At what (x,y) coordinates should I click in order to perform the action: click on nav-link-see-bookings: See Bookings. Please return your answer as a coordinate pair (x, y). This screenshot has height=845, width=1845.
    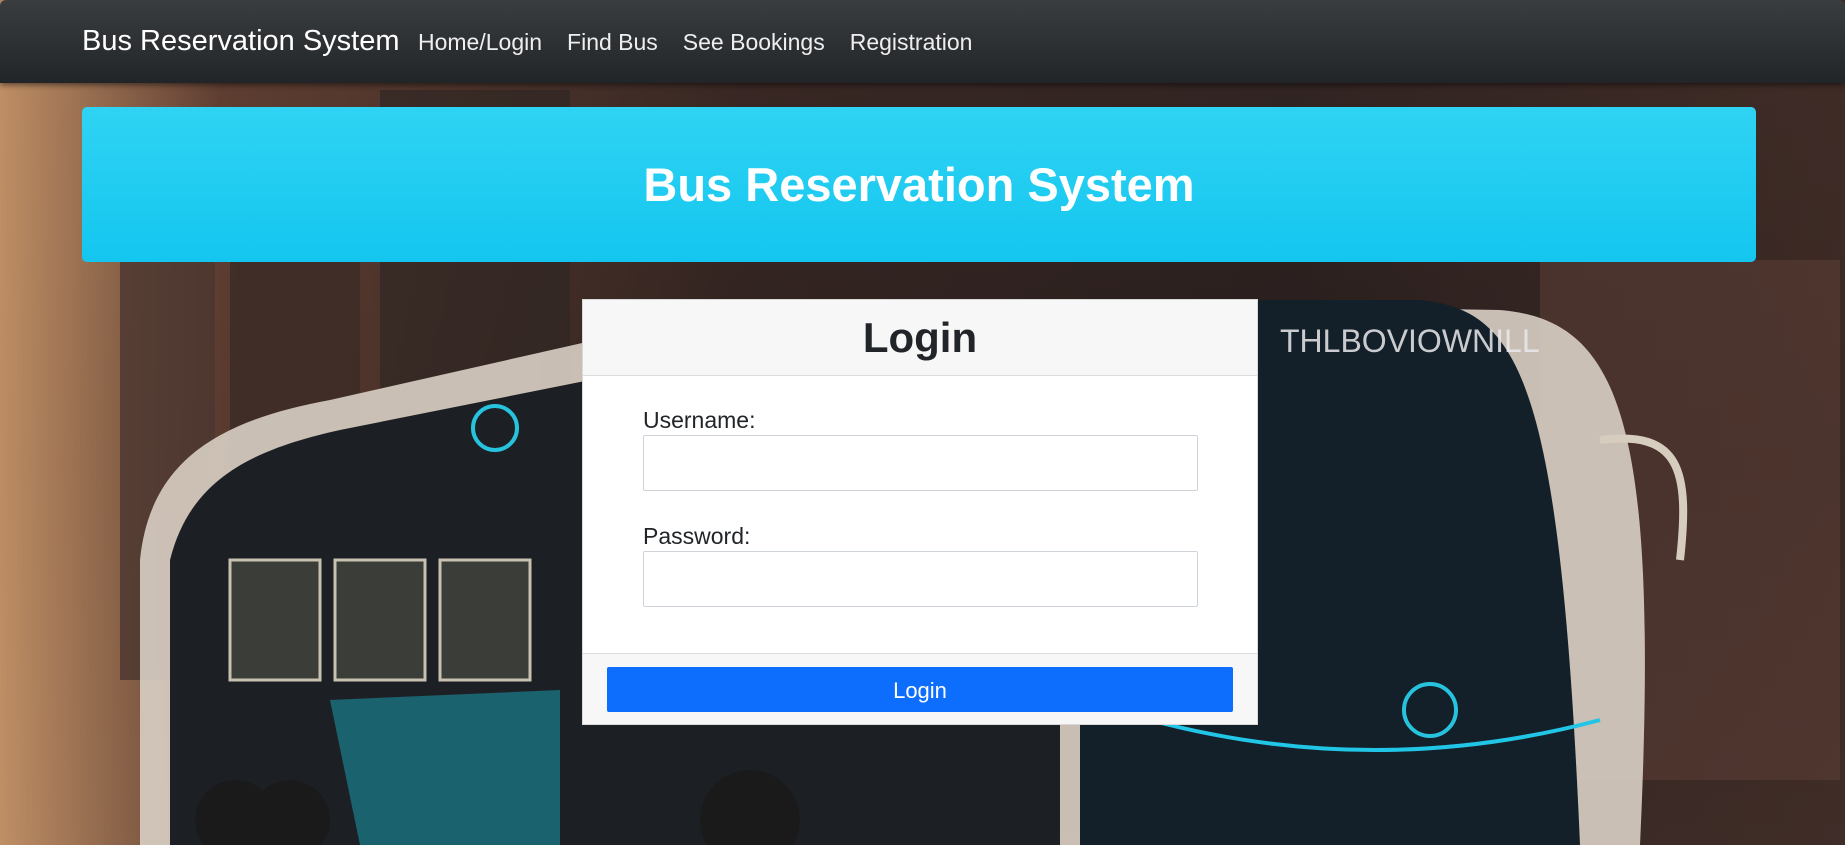
    Looking at the image, I should click on (754, 42).